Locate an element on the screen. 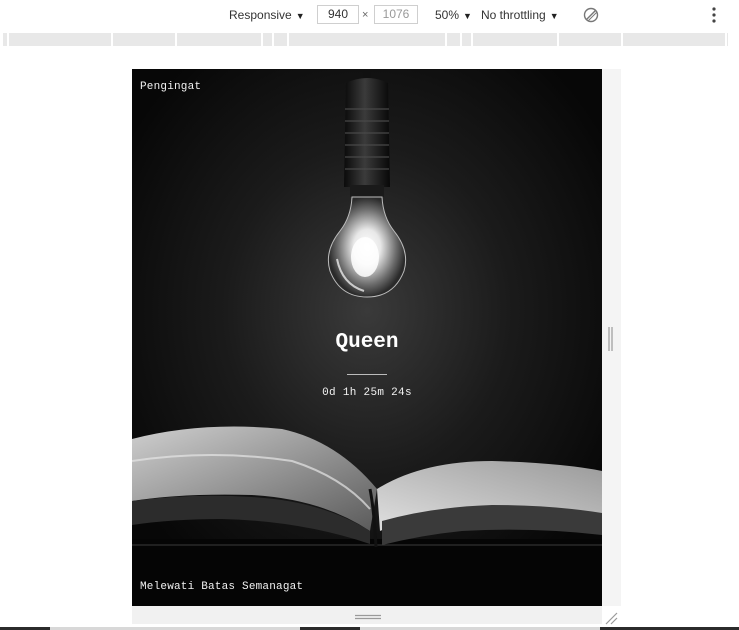 This screenshot has width=739, height=630. resize-handle-corner-icon is located at coordinates (611, 618).